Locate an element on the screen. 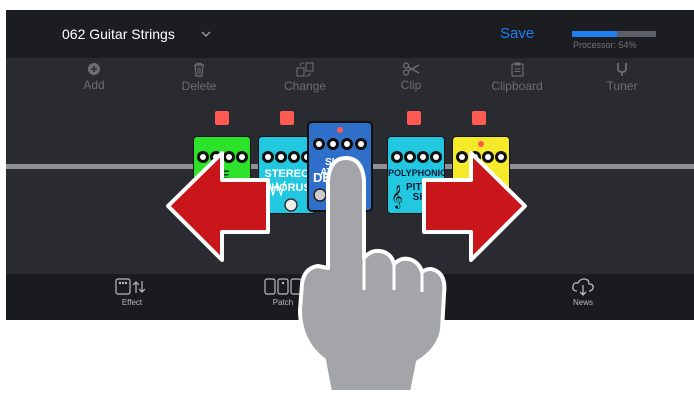  pedal-name-line2: DELAY is located at coordinates (334, 177).